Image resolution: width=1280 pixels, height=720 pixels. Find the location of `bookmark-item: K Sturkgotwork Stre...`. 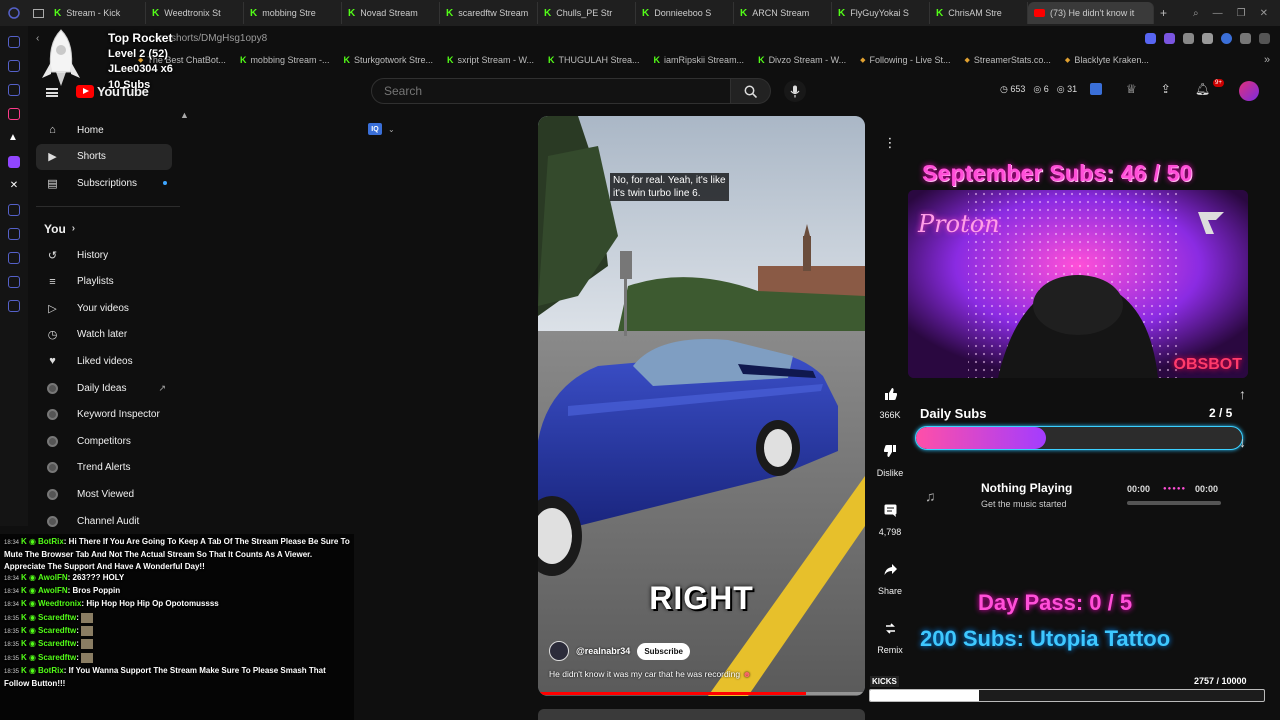

bookmark-item: K Sturkgotwork Stre... is located at coordinates (388, 60).